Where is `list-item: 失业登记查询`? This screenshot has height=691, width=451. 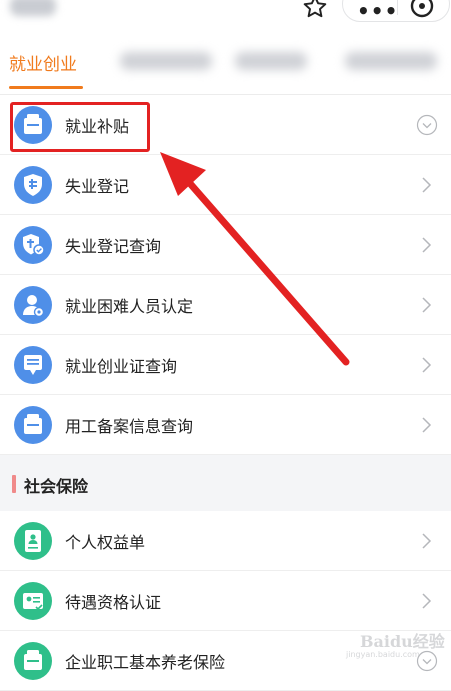 list-item: 失业登记查询 is located at coordinates (225, 245).